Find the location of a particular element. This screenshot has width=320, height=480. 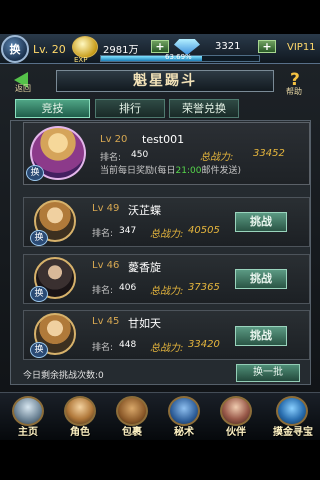

opponent-level: Lv 45 is located at coordinates (106, 321).